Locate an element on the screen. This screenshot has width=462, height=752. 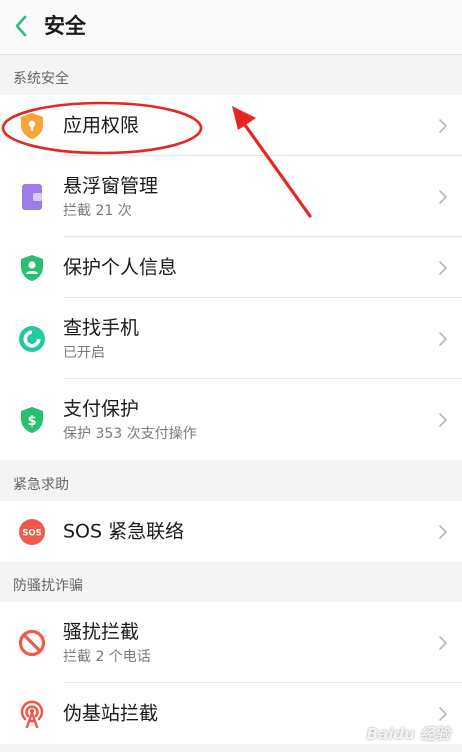
section-emergency: SOS SOS 紧急联络 is located at coordinates (231, 531).